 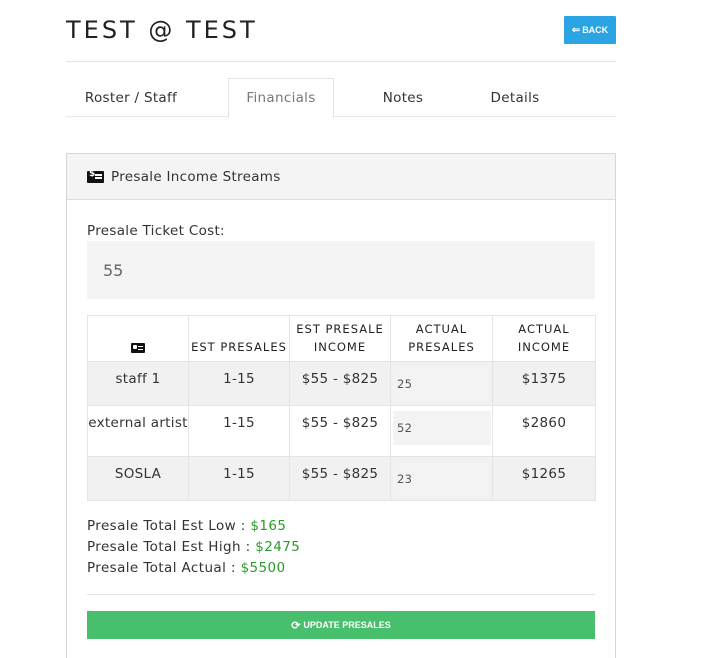 I want to click on tab-roster-staff: Roster / Staff, so click(x=131, y=97).